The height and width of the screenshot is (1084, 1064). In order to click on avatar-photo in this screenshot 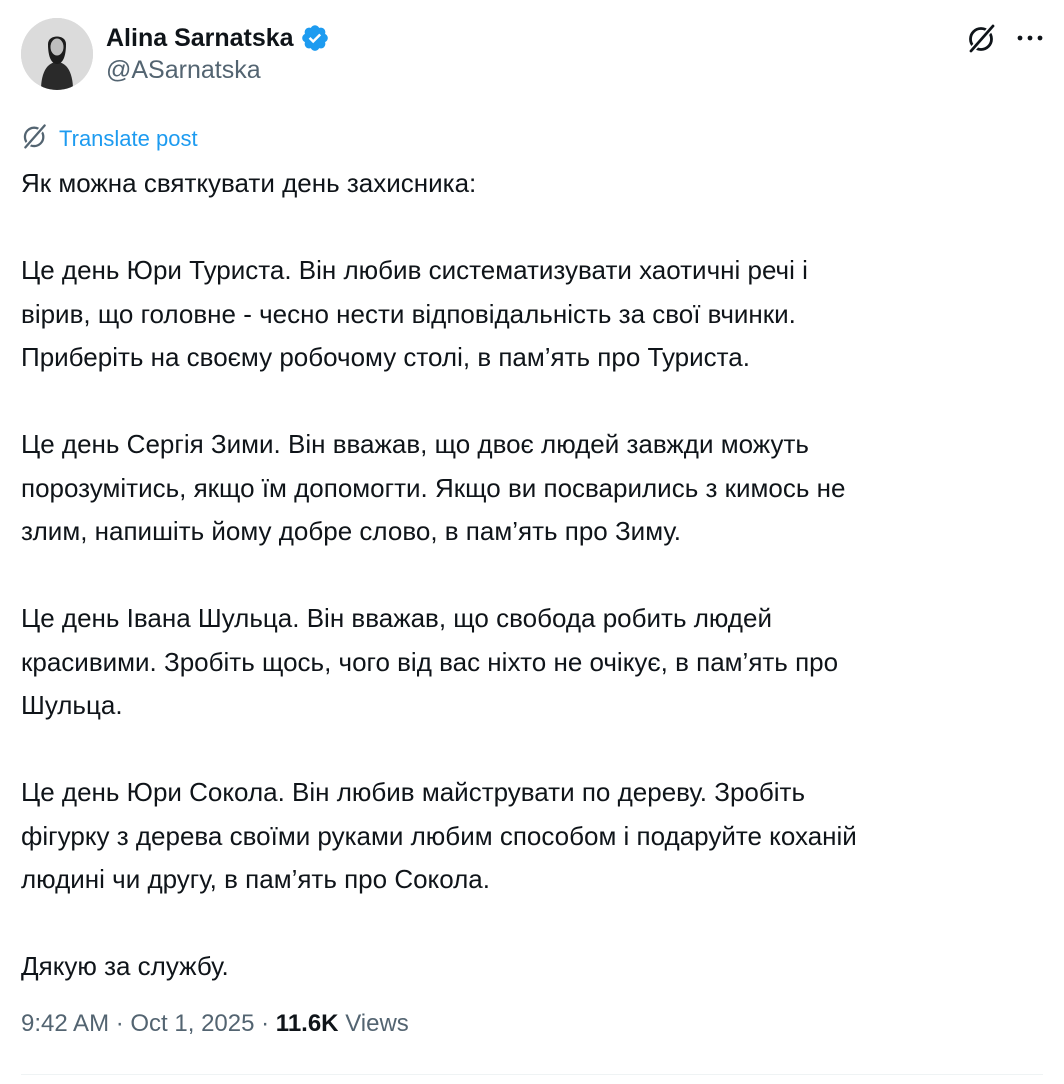, I will do `click(57, 54)`.